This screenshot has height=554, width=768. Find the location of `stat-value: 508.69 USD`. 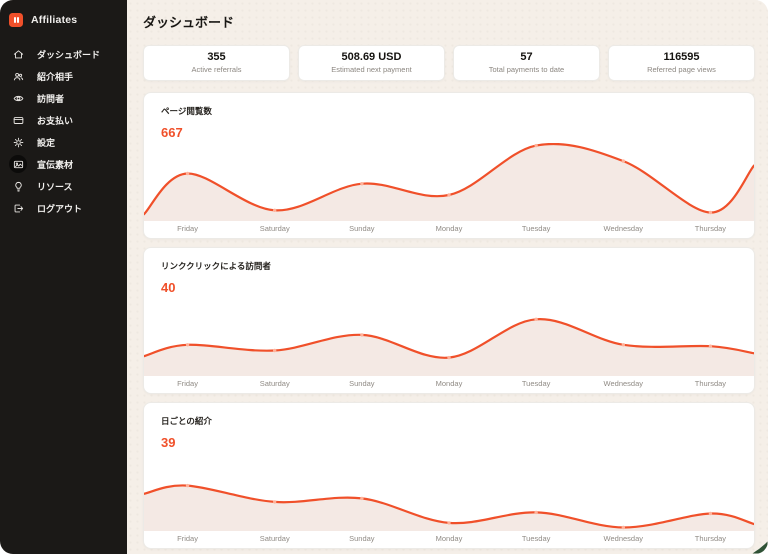

stat-value: 508.69 USD is located at coordinates (371, 57).